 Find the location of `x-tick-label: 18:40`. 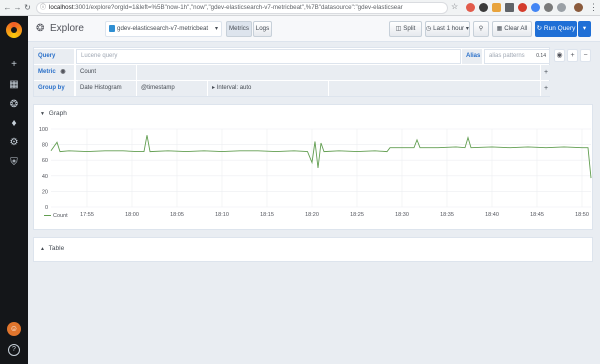

x-tick-label: 18:40 is located at coordinates (492, 215).